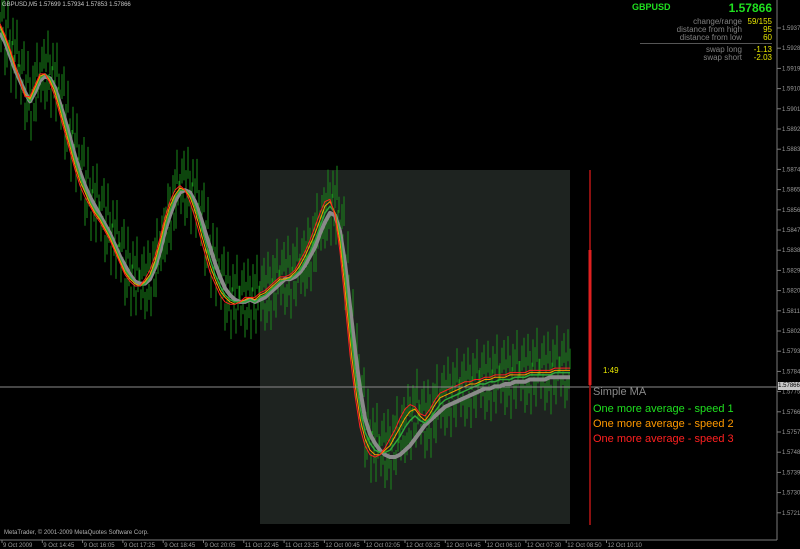 The height and width of the screenshot is (549, 800). Describe the element at coordinates (791, 29) in the screenshot. I see `y-tick-label: 1.59375` at that location.